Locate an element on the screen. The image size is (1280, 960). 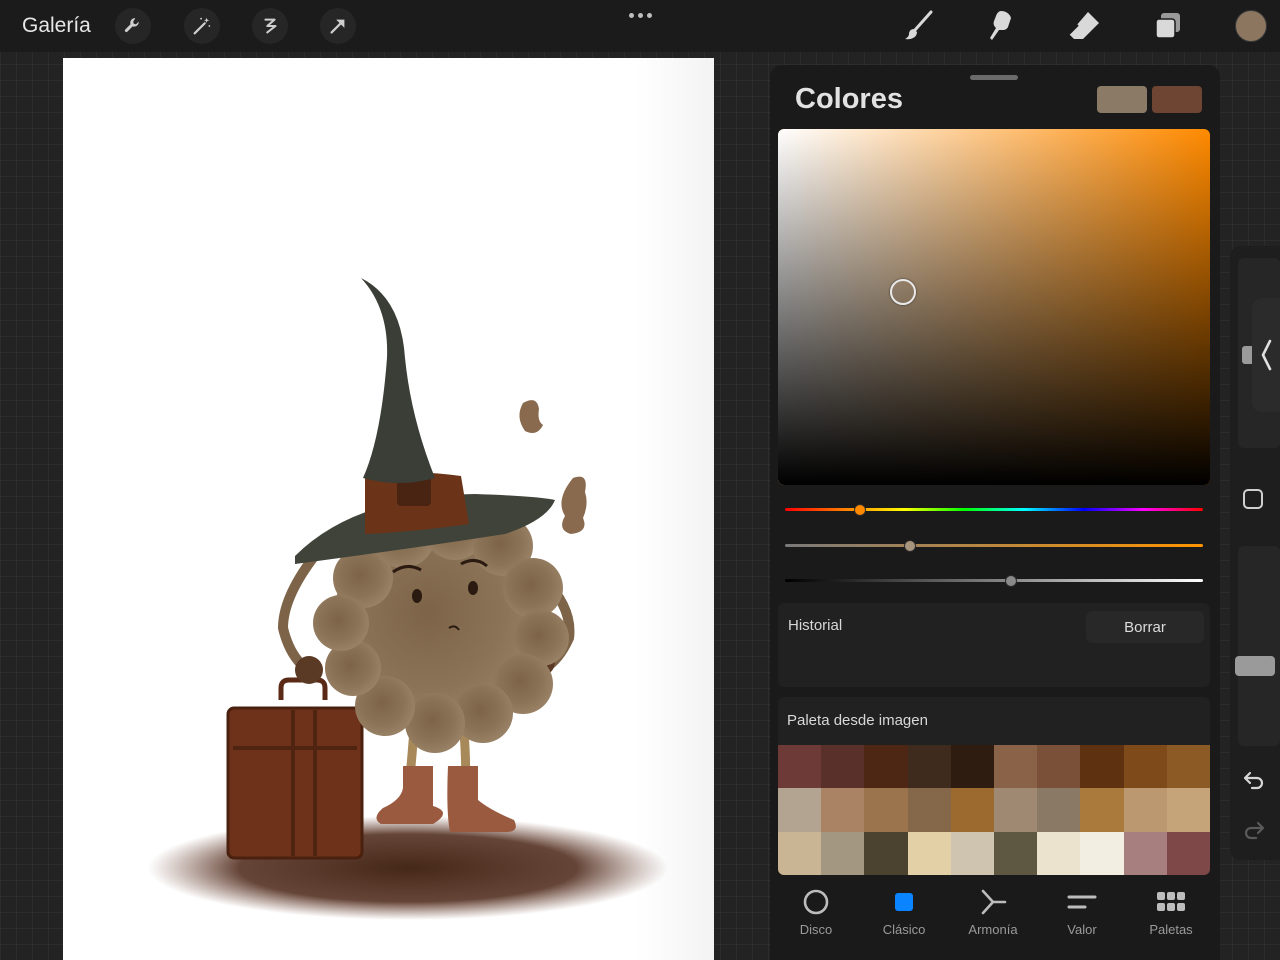
brush-button is located at coordinates (918, 26).